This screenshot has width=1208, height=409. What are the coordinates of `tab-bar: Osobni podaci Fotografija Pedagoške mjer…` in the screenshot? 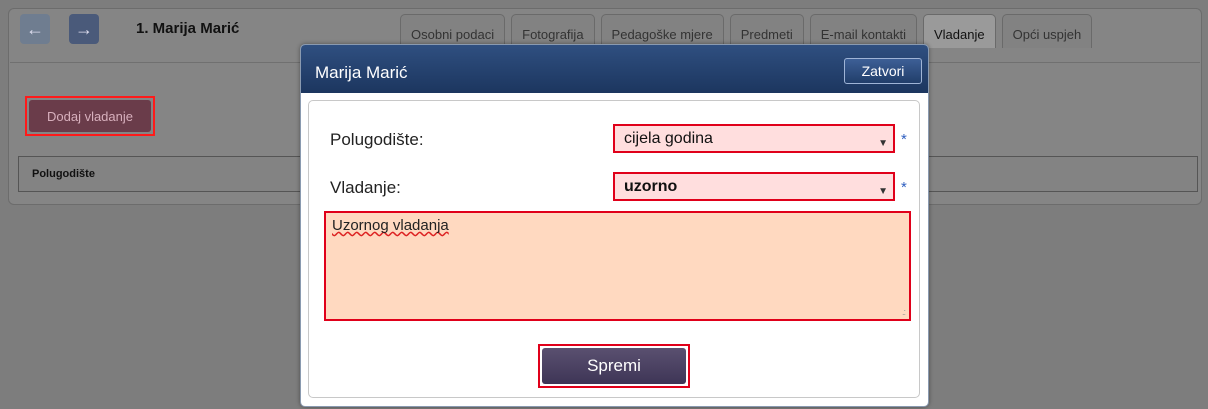 It's located at (749, 31).